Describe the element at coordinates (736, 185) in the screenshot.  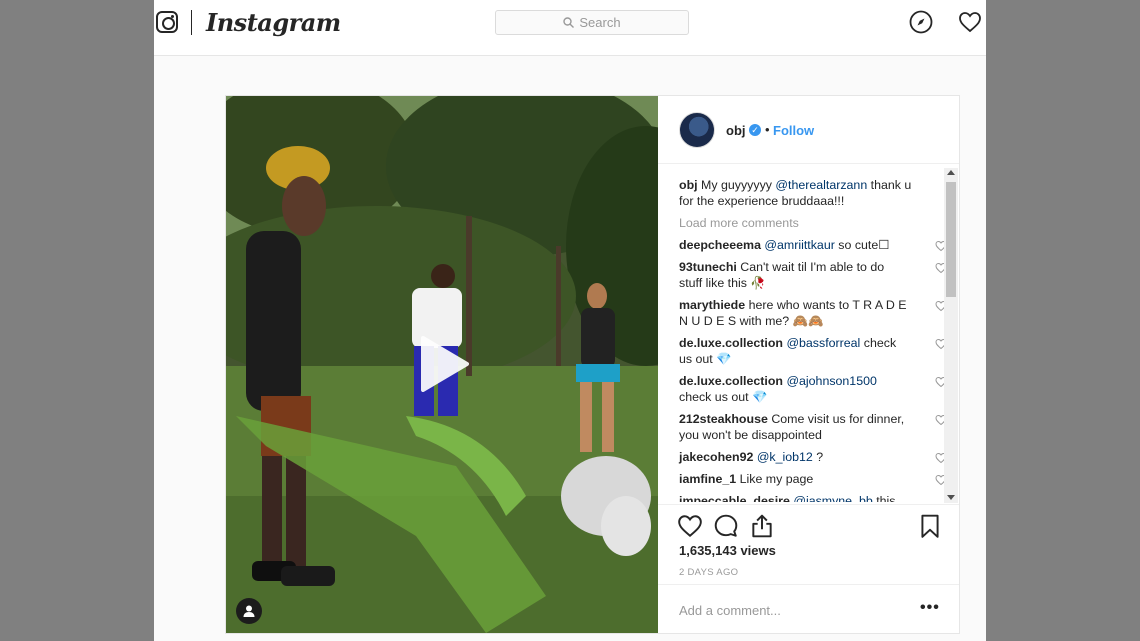
I see `caption-text: My guyyyyyy` at that location.